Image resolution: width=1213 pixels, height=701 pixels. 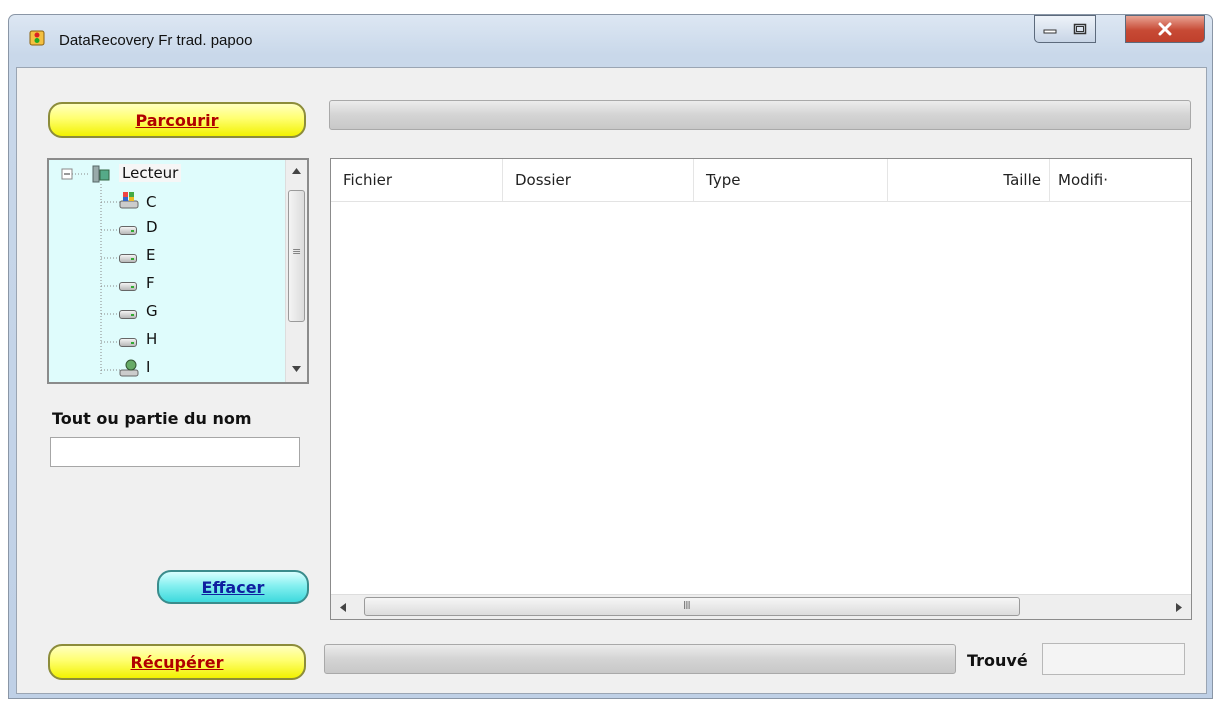 What do you see at coordinates (129, 200) in the screenshot?
I see `system-drive-icon` at bounding box center [129, 200].